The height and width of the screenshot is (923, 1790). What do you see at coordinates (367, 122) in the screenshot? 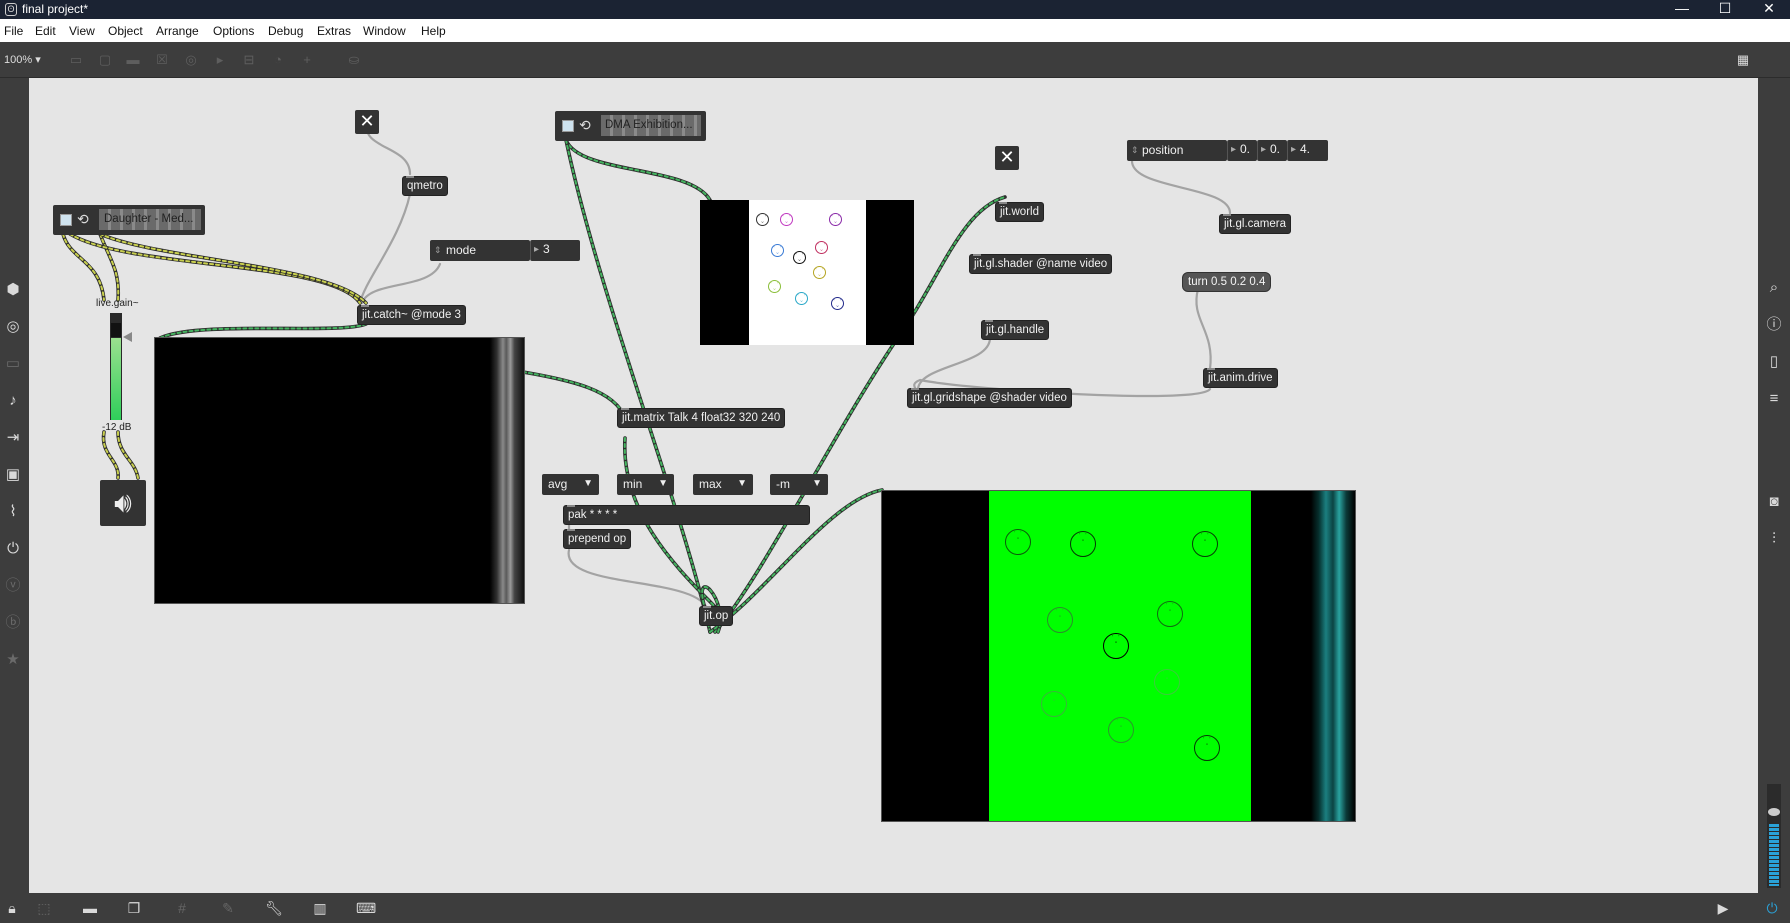
I see `close-x-button-1: ✕` at bounding box center [367, 122].